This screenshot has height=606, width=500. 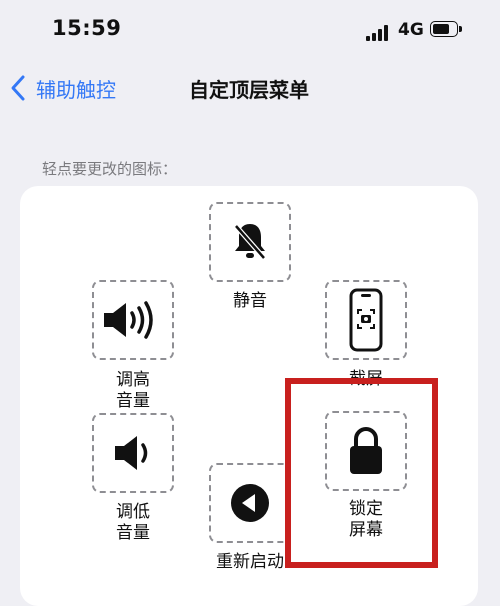 I want to click on menu-item-volume-up, so click(x=133, y=320).